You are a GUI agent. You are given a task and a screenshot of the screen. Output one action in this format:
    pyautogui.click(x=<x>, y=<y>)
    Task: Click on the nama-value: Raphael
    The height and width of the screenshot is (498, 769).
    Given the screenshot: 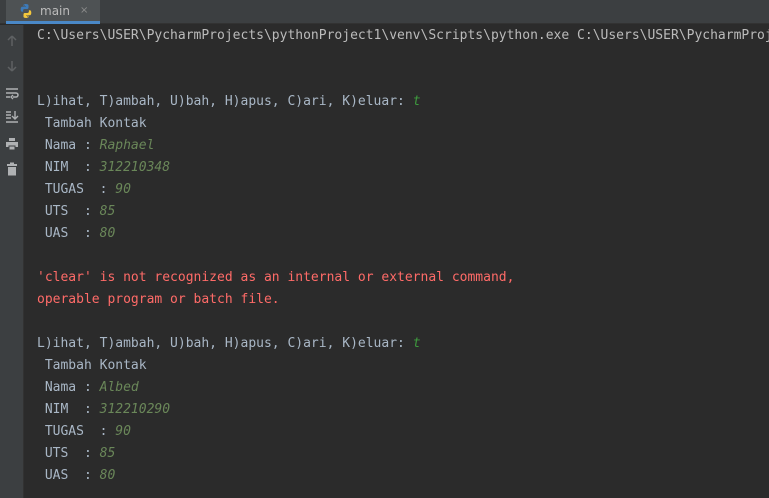 What is the action you would take?
    pyautogui.click(x=127, y=145)
    